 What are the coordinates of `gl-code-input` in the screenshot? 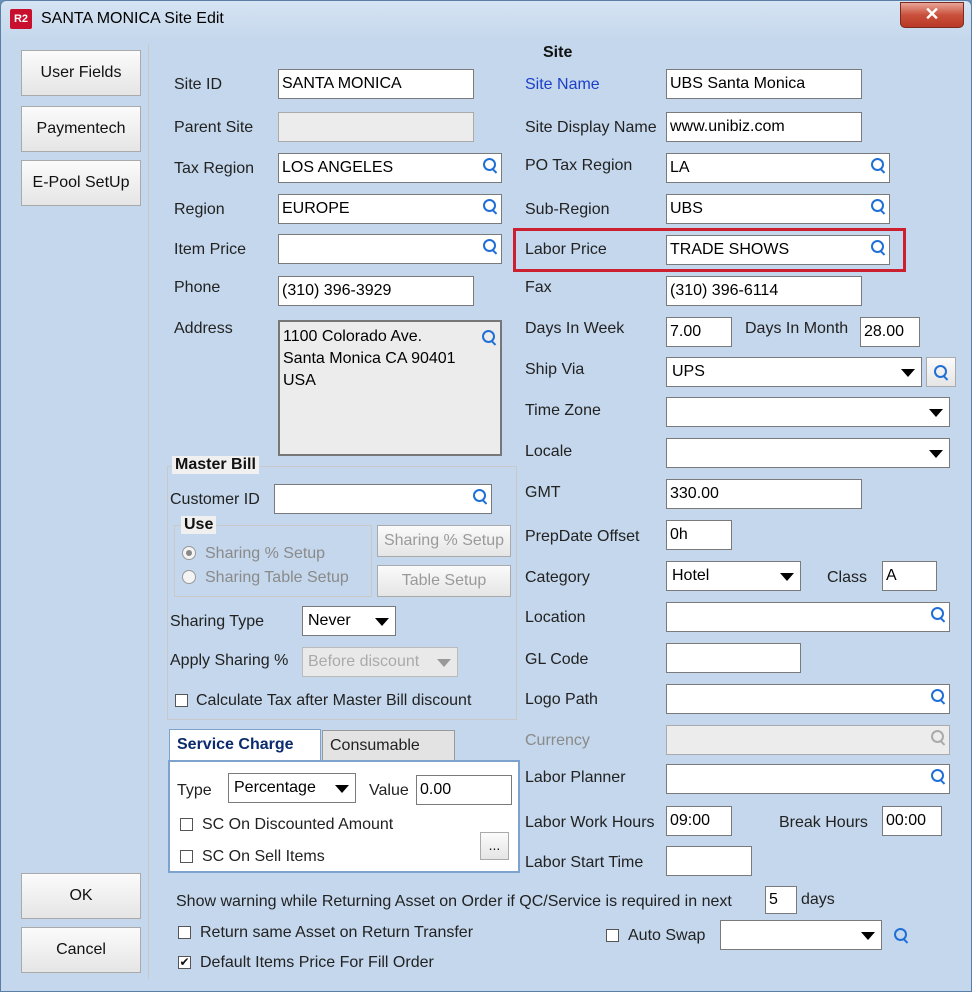 It's located at (733, 658).